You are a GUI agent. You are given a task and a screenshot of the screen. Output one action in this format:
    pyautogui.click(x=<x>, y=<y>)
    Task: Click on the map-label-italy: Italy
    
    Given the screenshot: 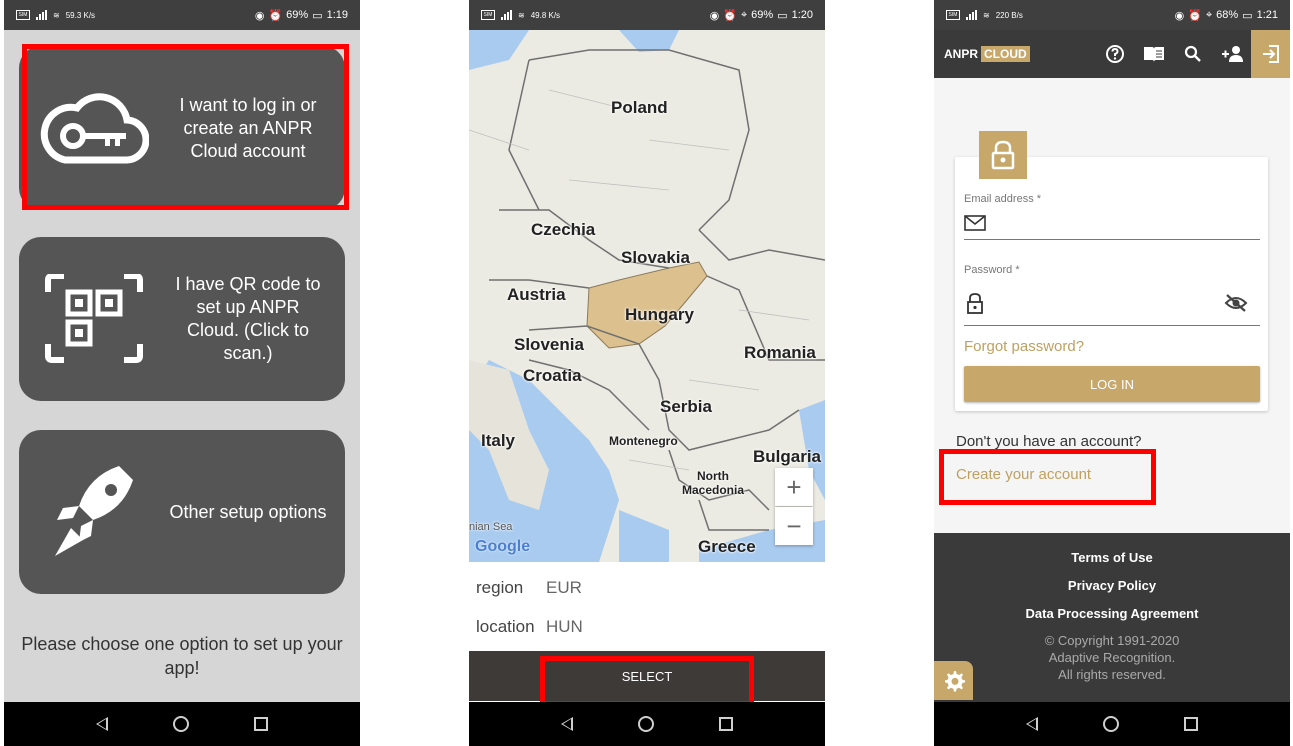 What is the action you would take?
    pyautogui.click(x=498, y=440)
    